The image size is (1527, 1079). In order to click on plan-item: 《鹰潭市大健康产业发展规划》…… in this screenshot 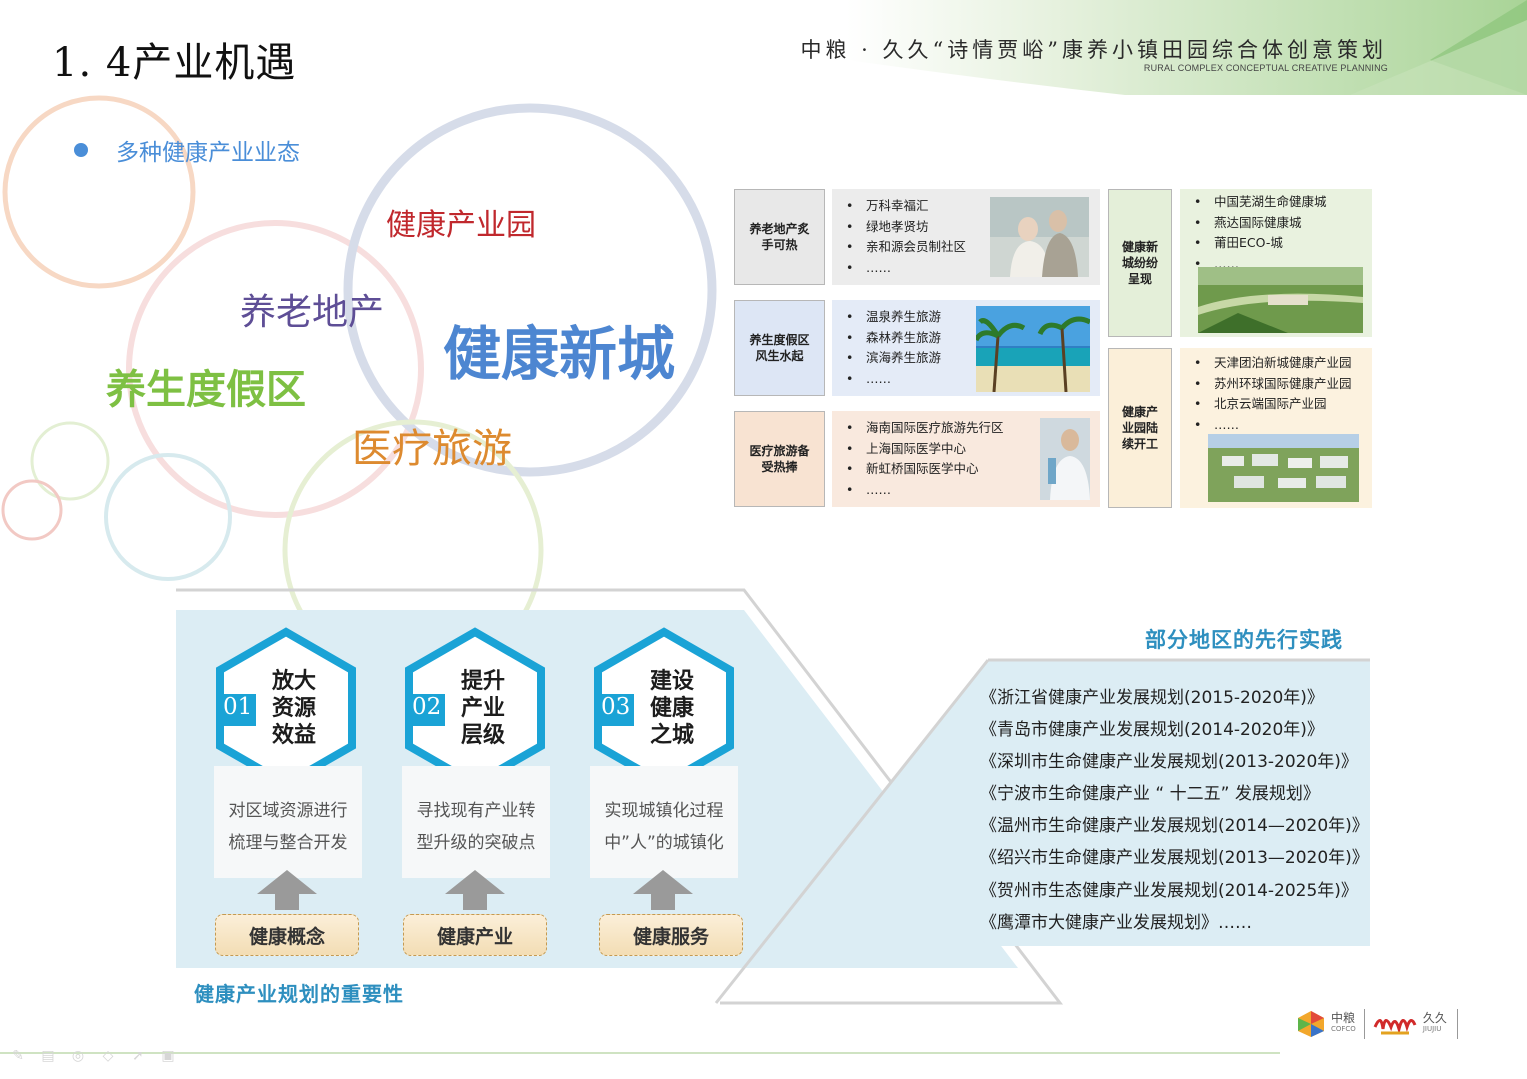, I will do `click(1116, 922)`.